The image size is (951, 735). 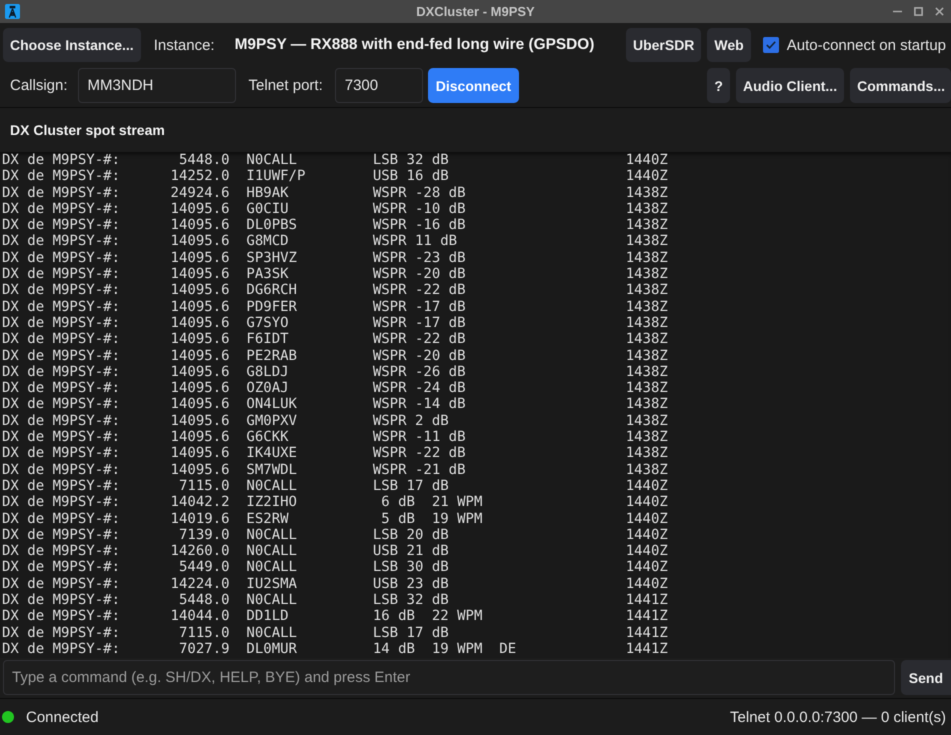 What do you see at coordinates (729, 45) in the screenshot?
I see `web-button: Web` at bounding box center [729, 45].